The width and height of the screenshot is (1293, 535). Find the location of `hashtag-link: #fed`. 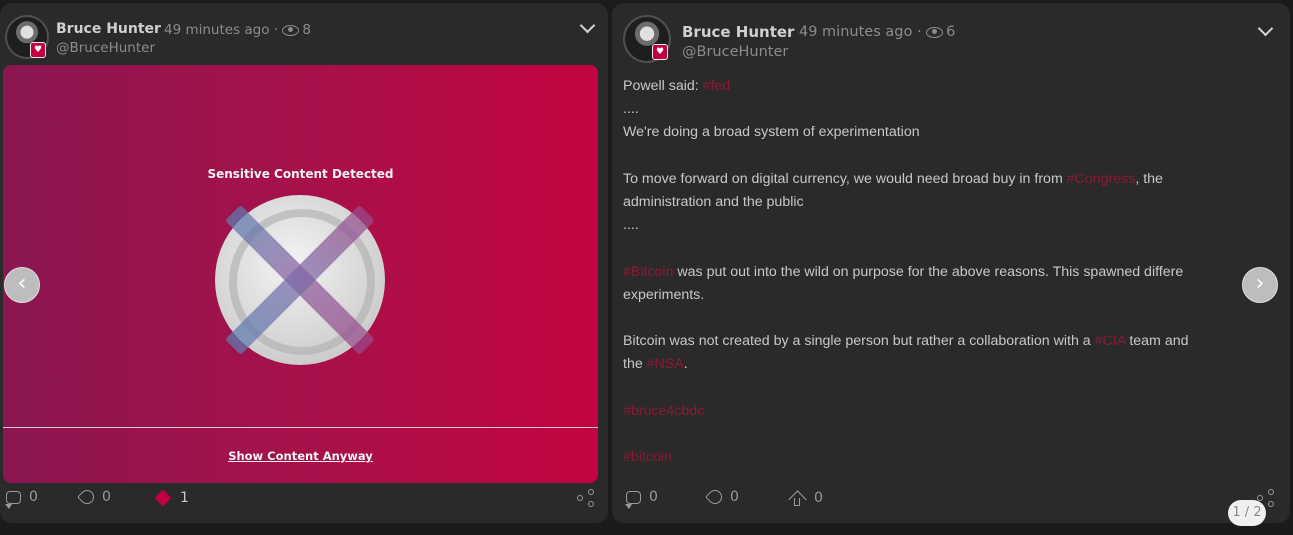

hashtag-link: #fed is located at coordinates (717, 86).